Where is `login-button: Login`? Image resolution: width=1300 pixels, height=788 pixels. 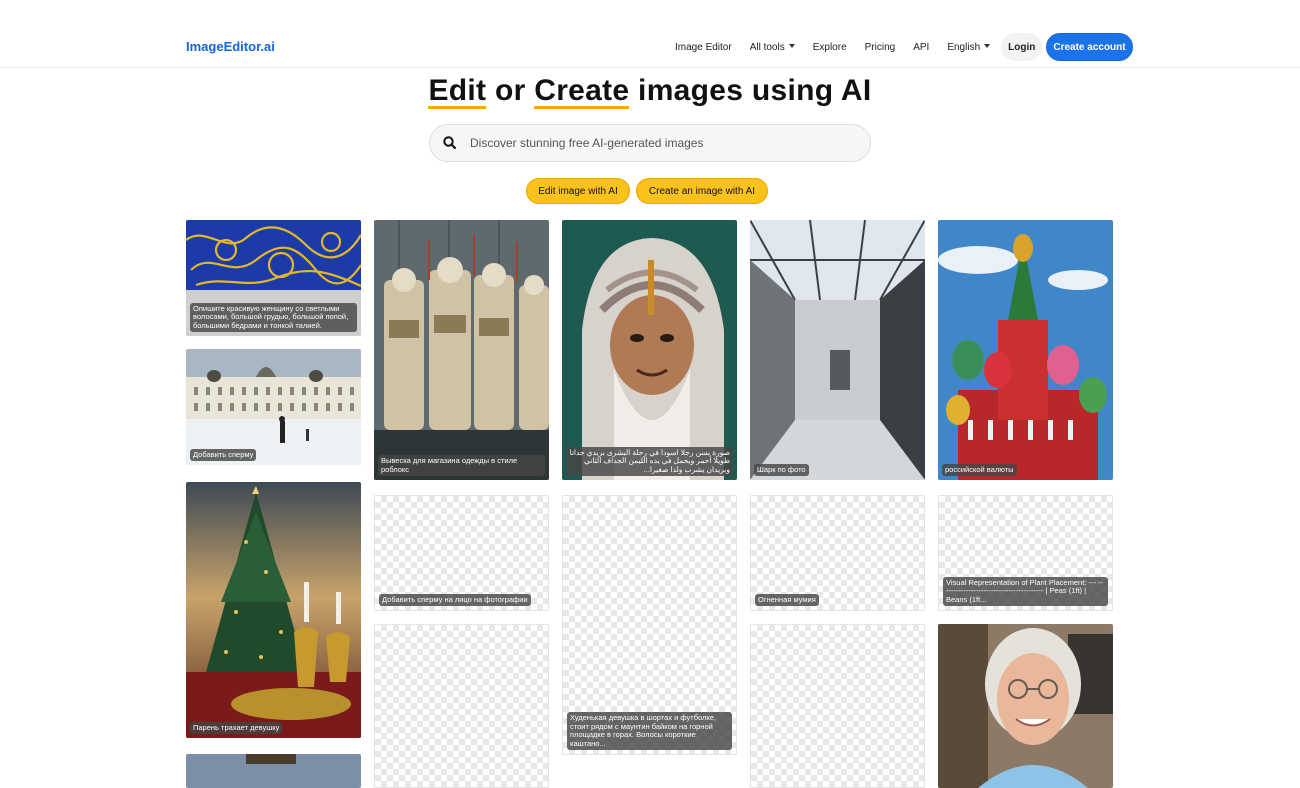 login-button: Login is located at coordinates (1022, 47).